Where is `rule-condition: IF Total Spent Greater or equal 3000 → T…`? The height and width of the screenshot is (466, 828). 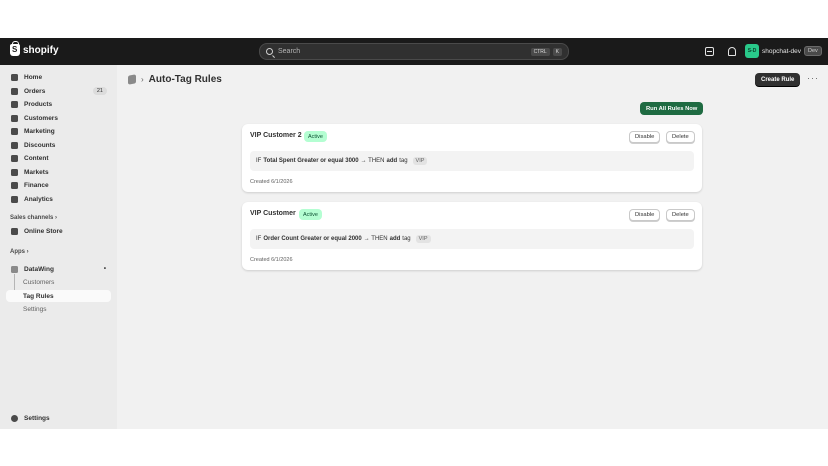 rule-condition: IF Total Spent Greater or equal 3000 → T… is located at coordinates (472, 161).